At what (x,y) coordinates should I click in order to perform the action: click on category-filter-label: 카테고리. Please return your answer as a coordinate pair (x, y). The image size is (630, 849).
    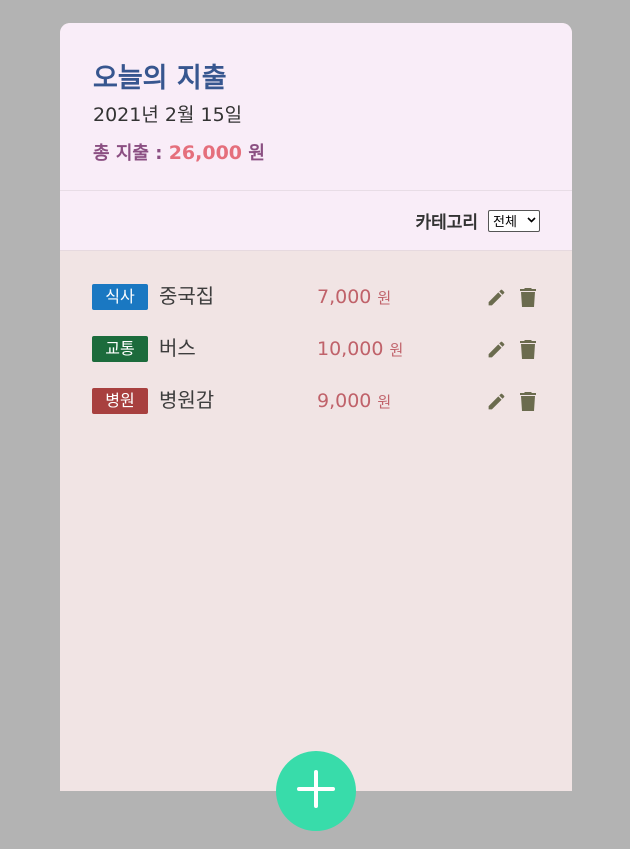
    Looking at the image, I should click on (446, 223).